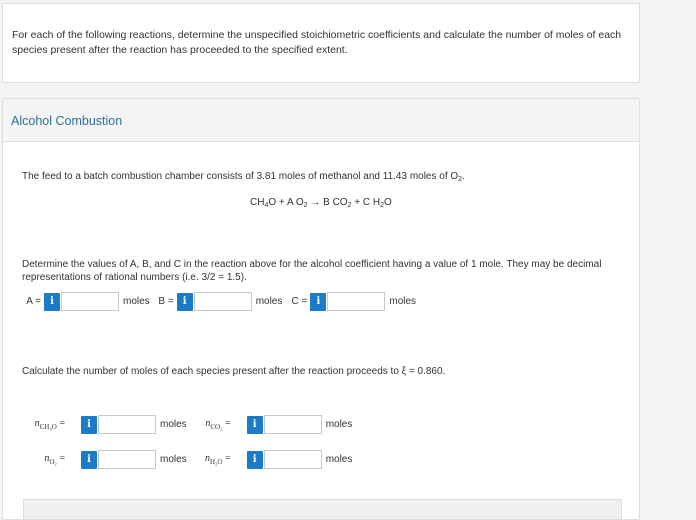 The height and width of the screenshot is (520, 696). I want to click on coef-c-input, so click(356, 301).